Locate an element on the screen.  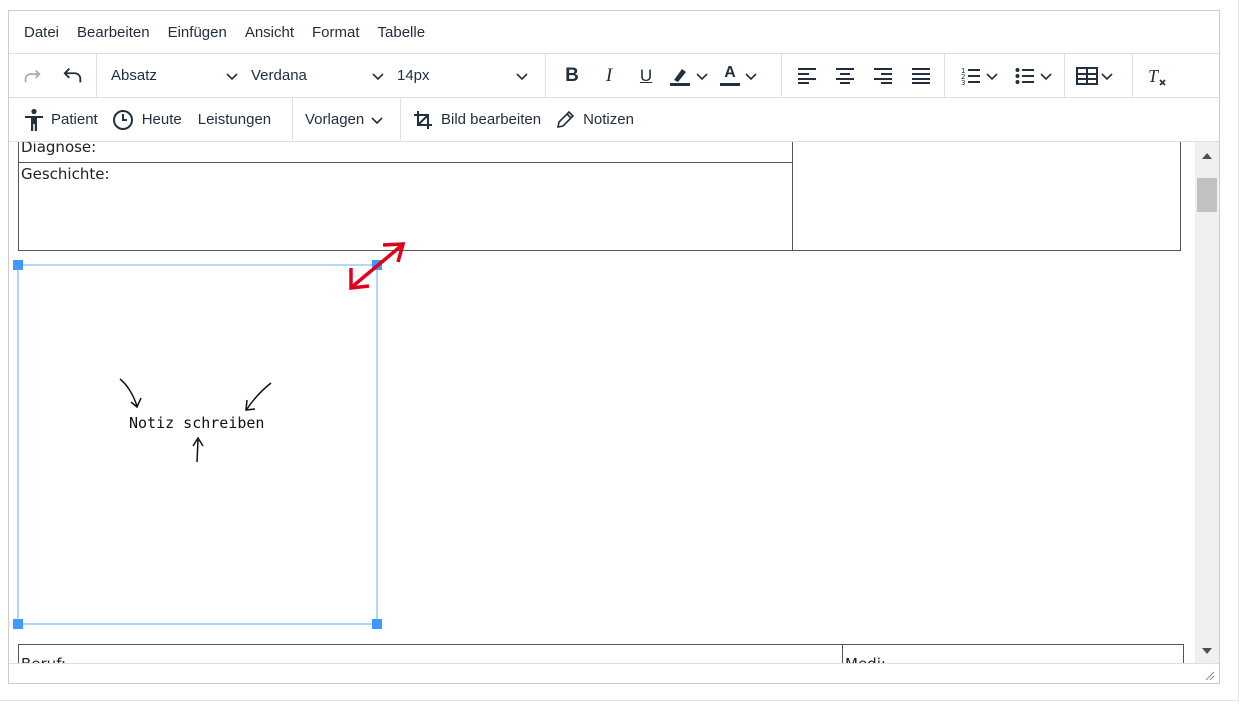
font-size-select: 14px is located at coordinates (463, 76).